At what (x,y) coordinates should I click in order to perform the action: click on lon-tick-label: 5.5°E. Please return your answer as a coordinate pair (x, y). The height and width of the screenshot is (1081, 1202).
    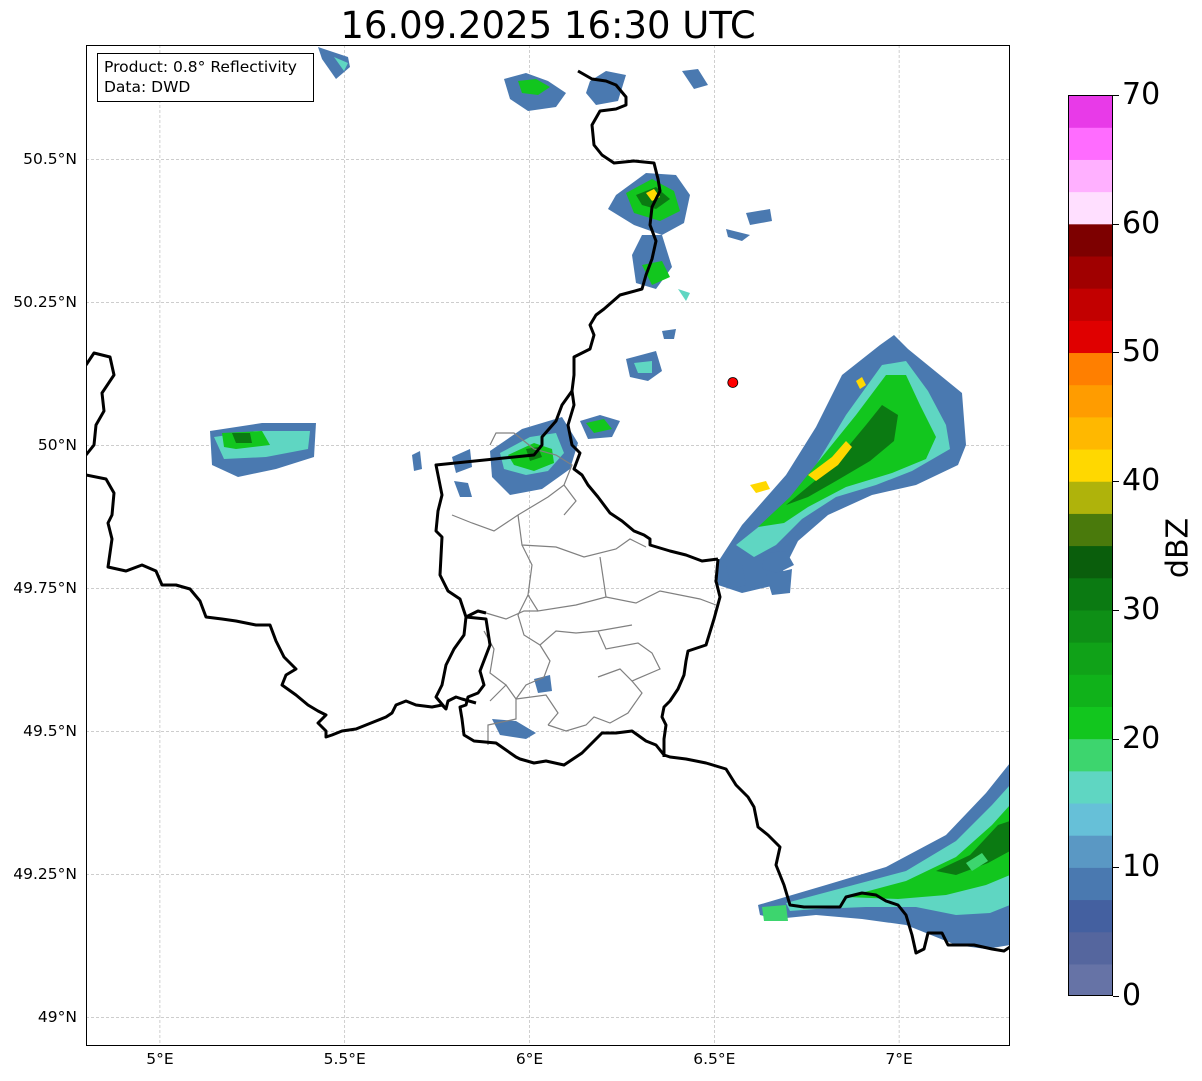
    Looking at the image, I should click on (344, 1059).